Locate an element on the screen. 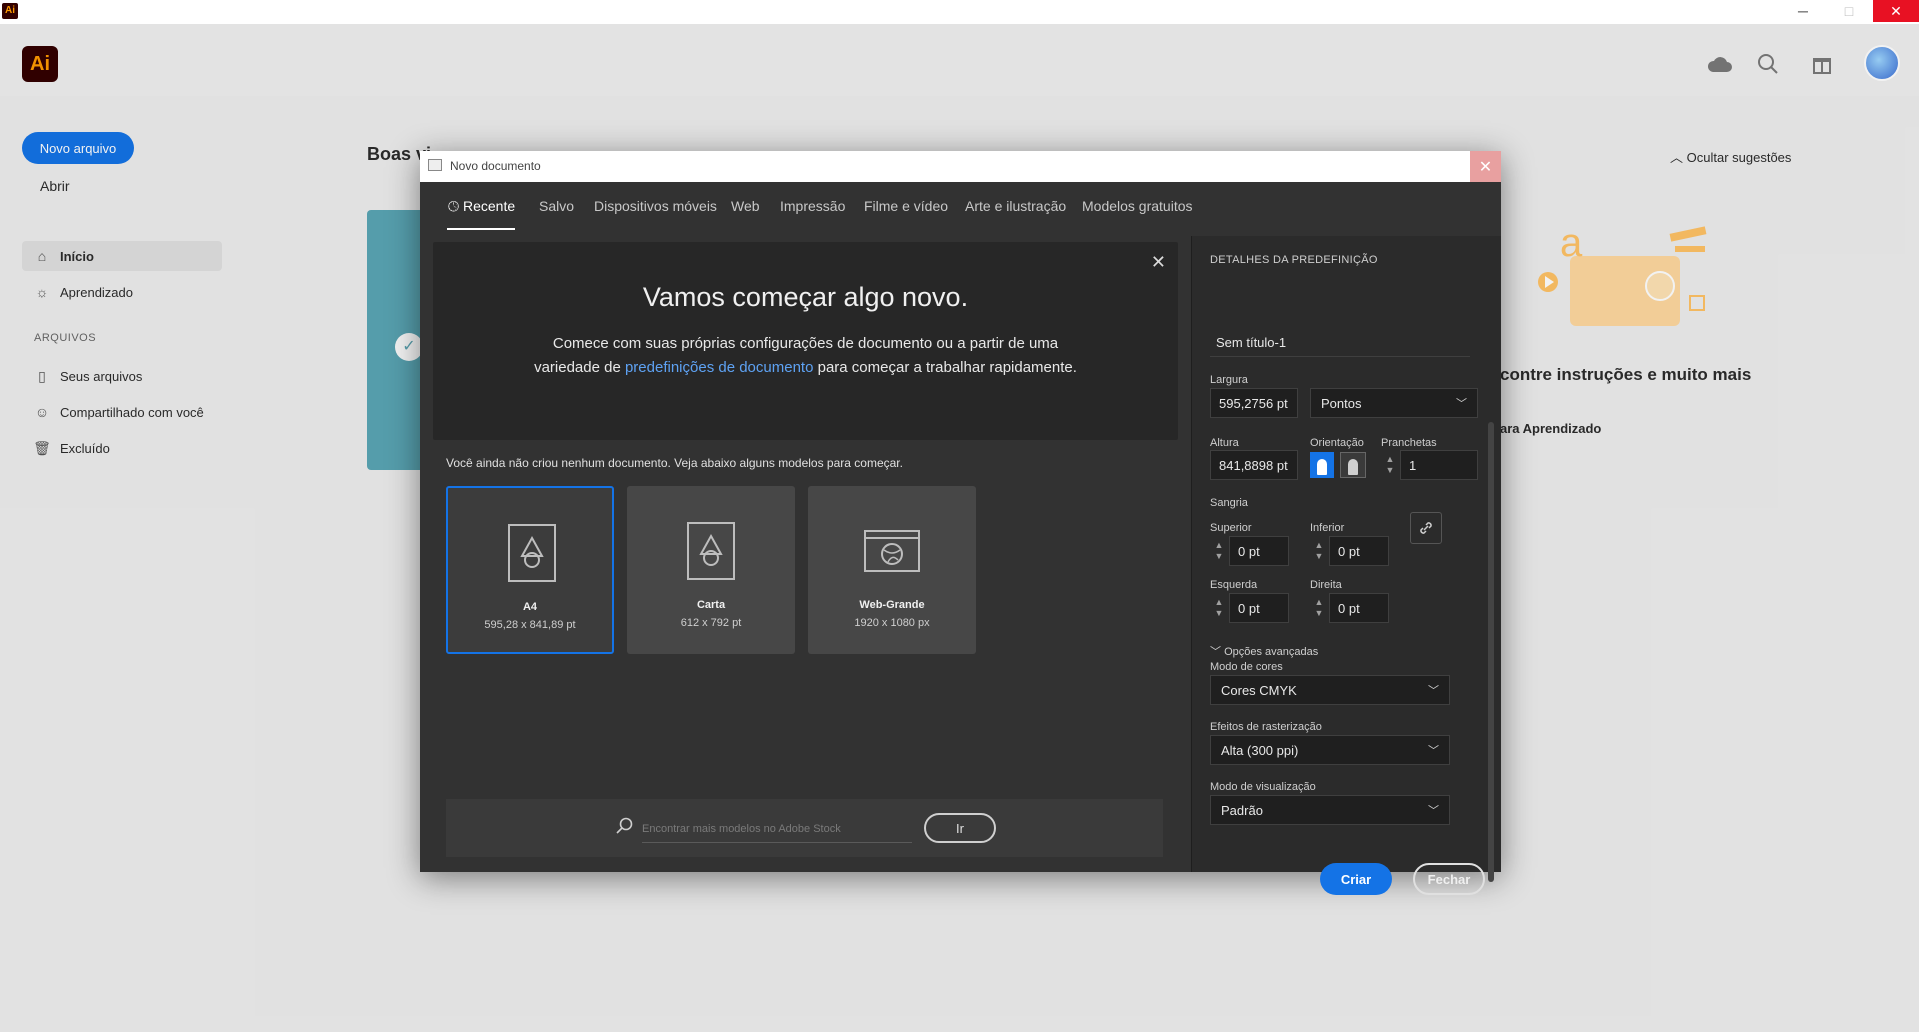  tab-print: Impressão is located at coordinates (812, 206).